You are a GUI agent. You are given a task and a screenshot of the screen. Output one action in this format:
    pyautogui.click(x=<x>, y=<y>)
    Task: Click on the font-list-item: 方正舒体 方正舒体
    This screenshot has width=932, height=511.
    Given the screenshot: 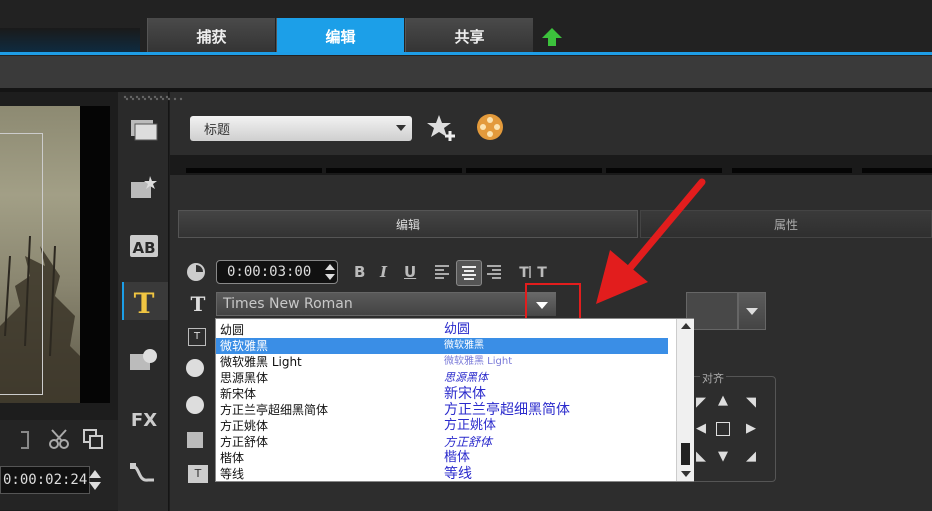 What is the action you would take?
    pyautogui.click(x=442, y=442)
    